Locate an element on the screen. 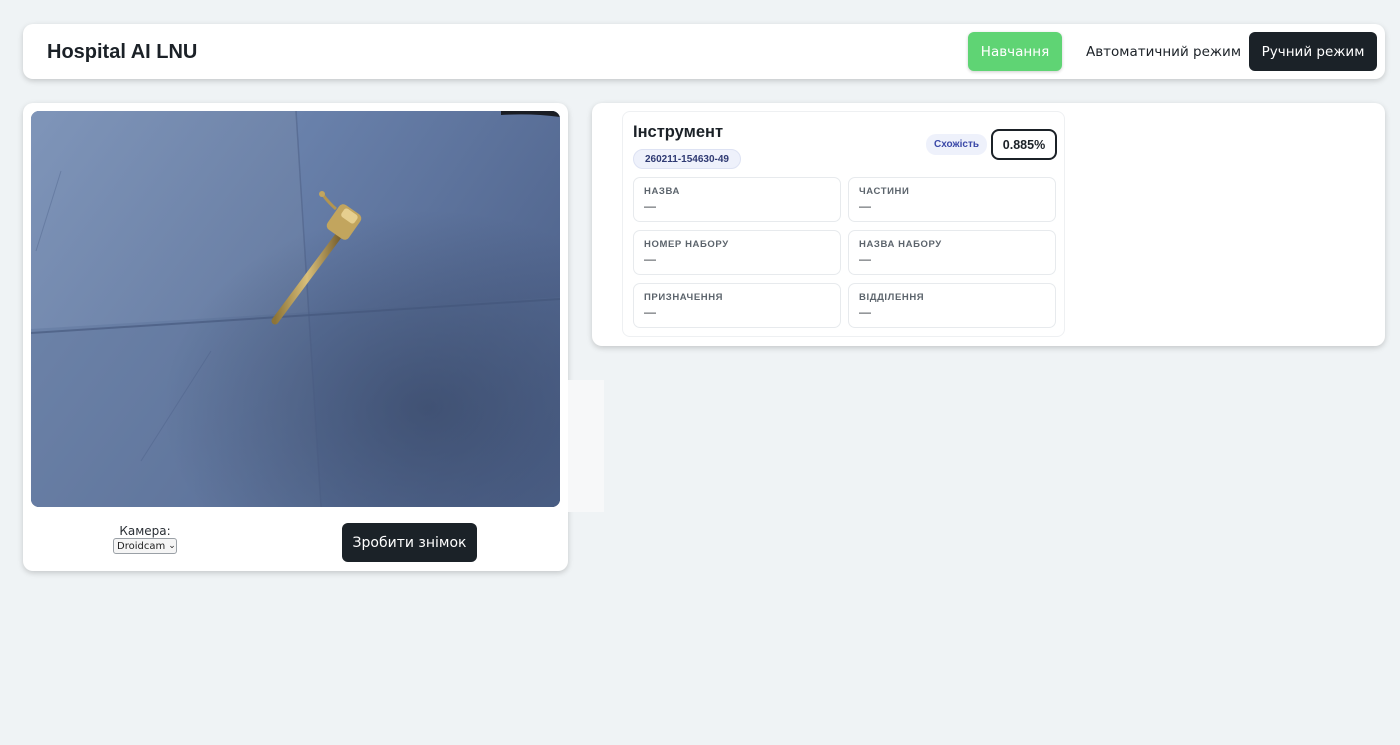 The width and height of the screenshot is (1400, 745). manual-mode-button: Ручний режим is located at coordinates (1313, 51).